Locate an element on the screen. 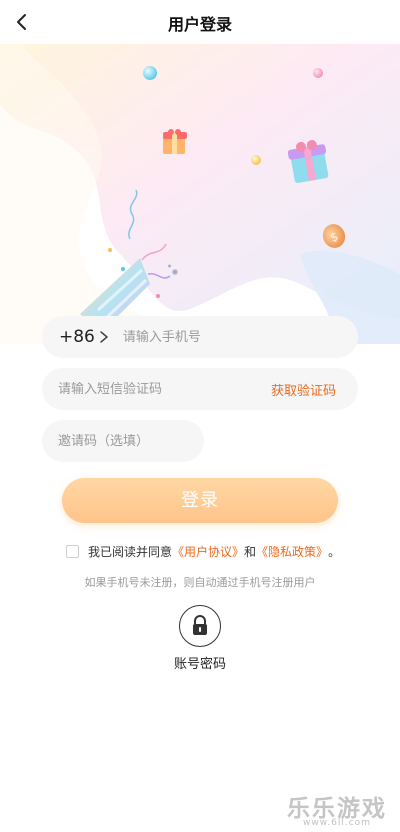 The width and height of the screenshot is (400, 832). page-title: 用户登录 is located at coordinates (199, 24).